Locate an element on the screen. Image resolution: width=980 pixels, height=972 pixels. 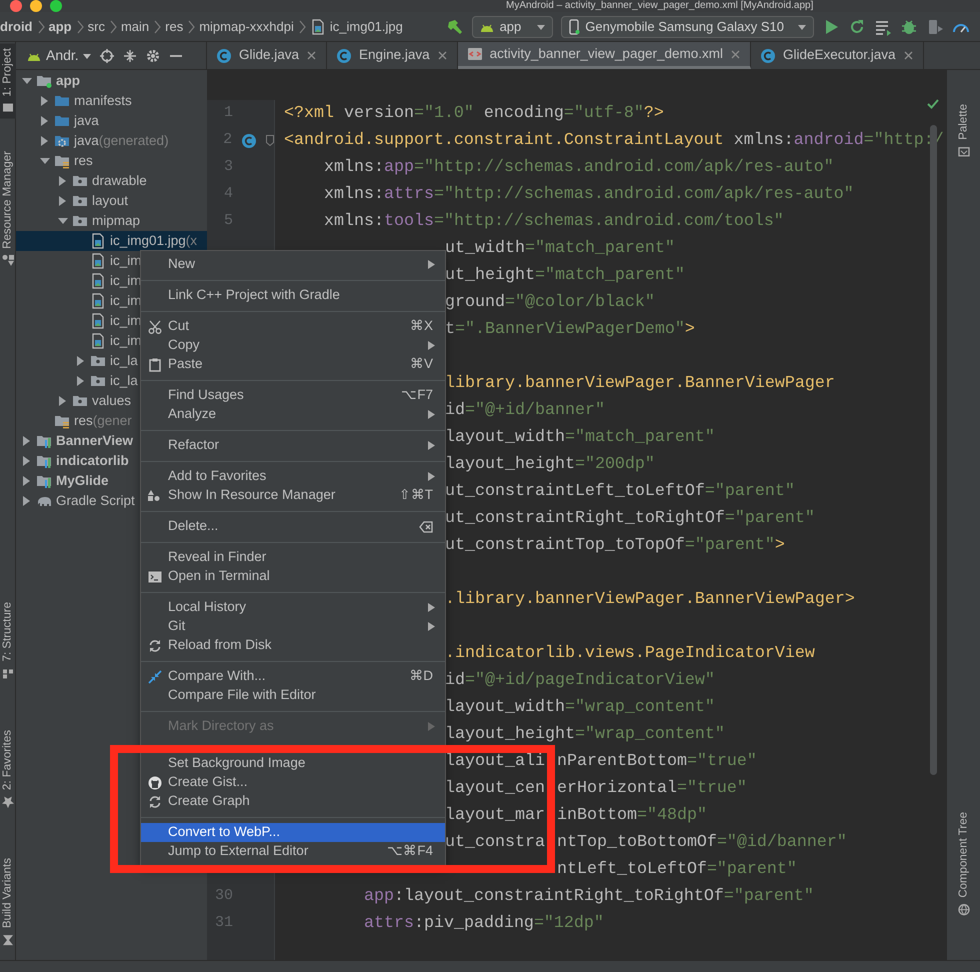
menu-item: New is located at coordinates (293, 264).